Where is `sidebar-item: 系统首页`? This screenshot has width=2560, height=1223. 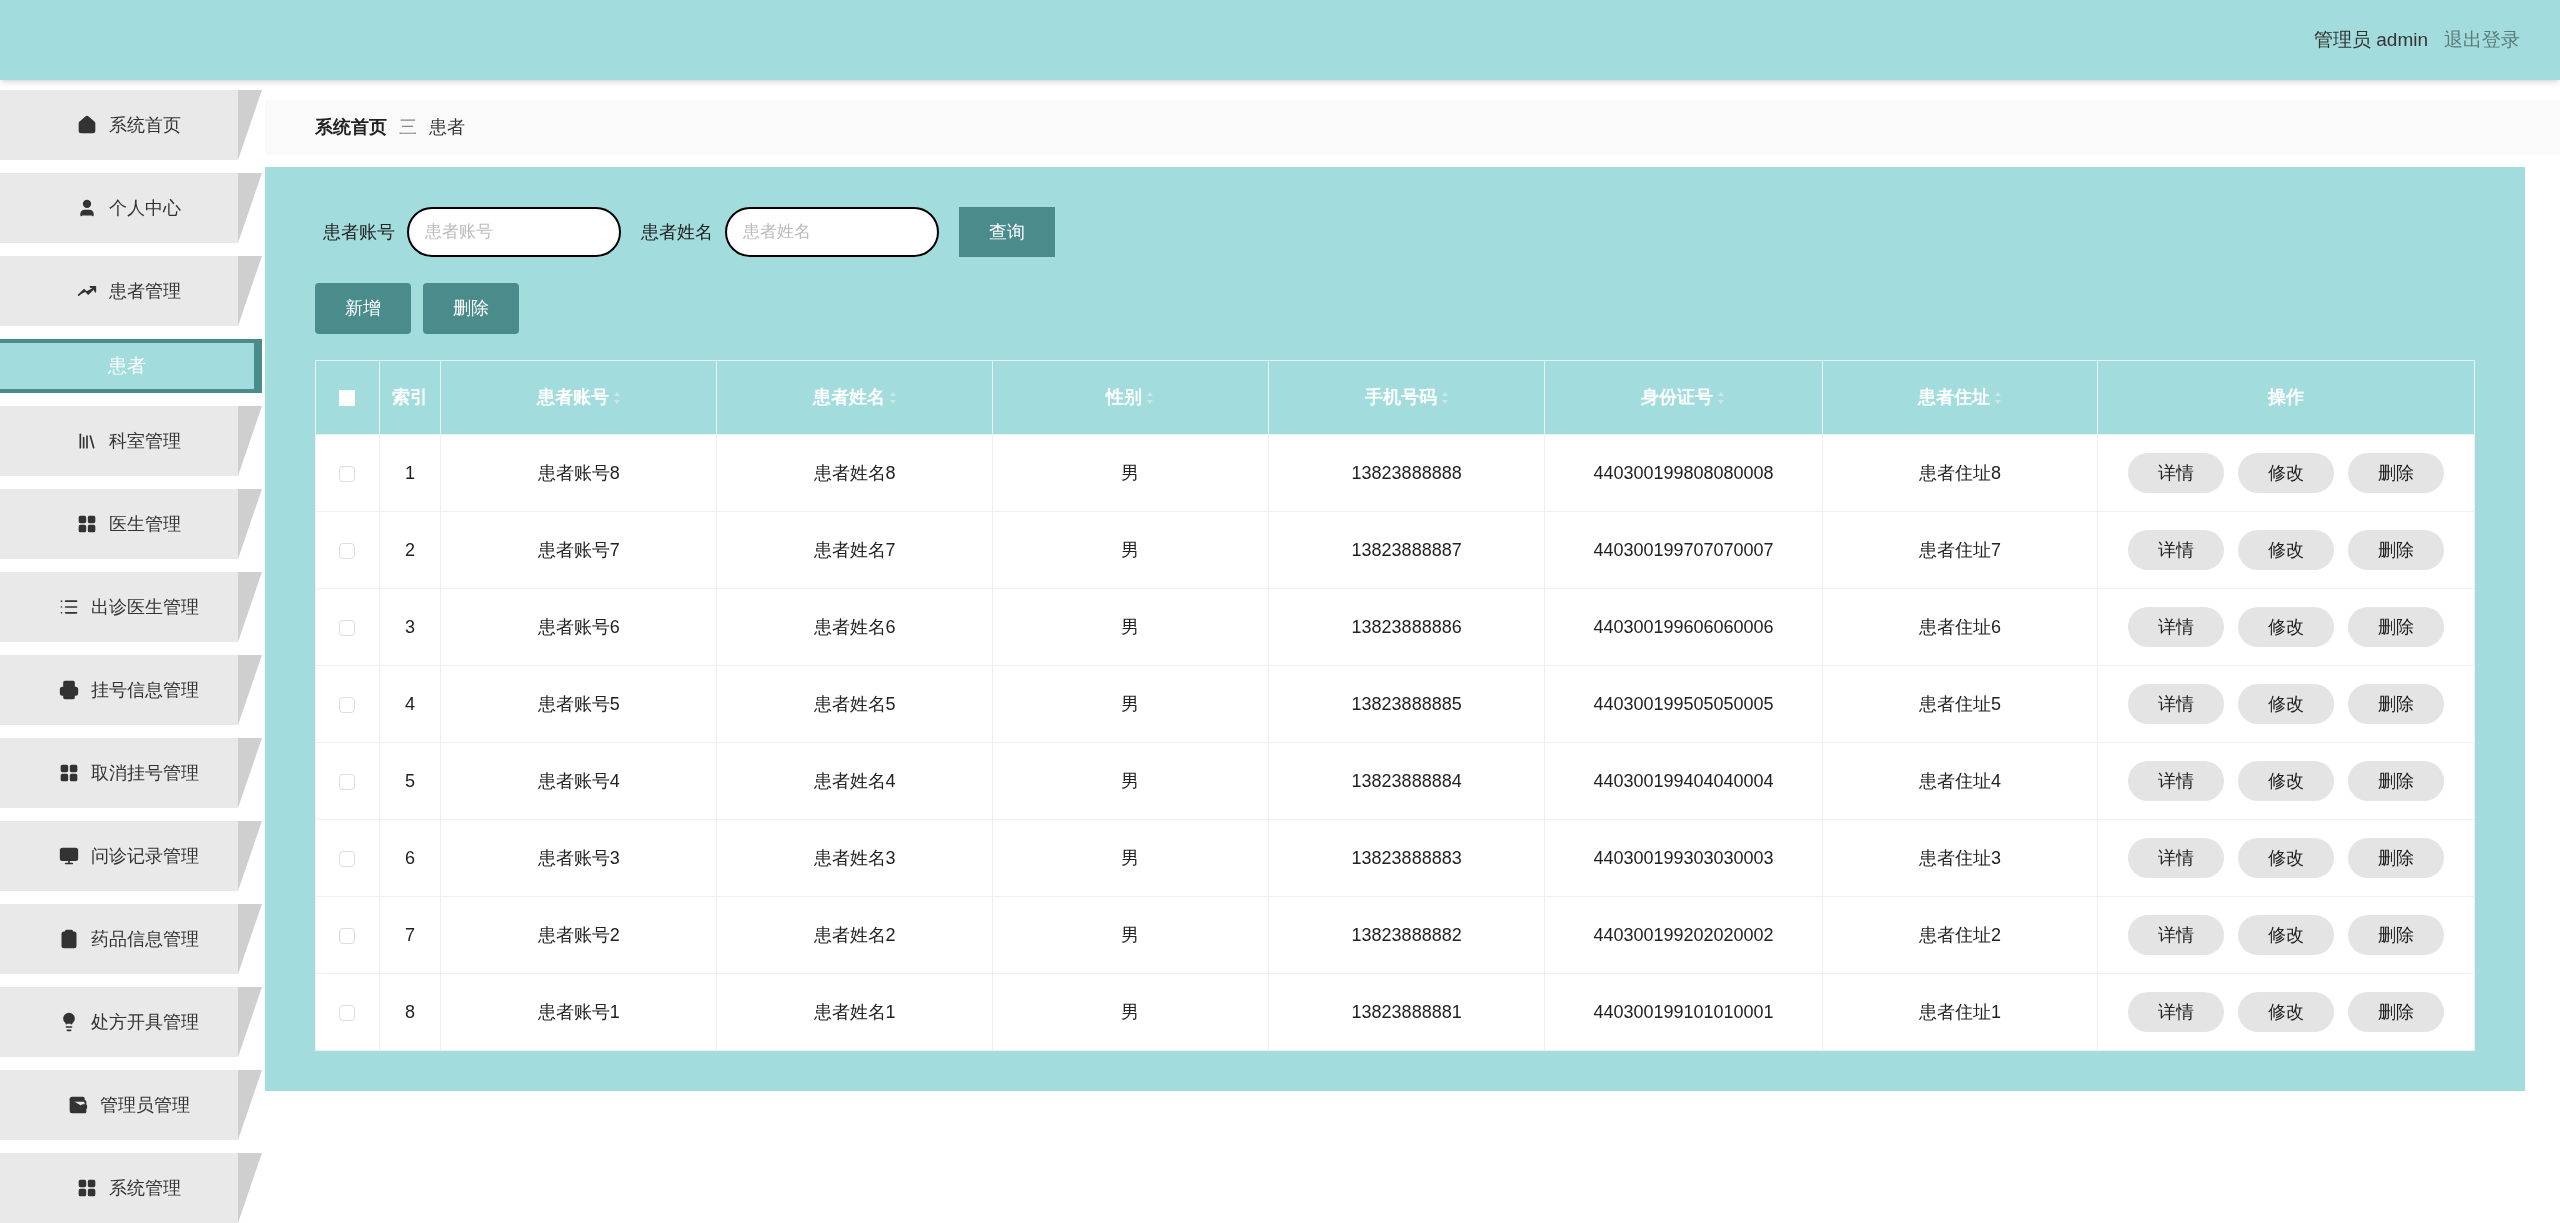 sidebar-item: 系统首页 is located at coordinates (119, 125).